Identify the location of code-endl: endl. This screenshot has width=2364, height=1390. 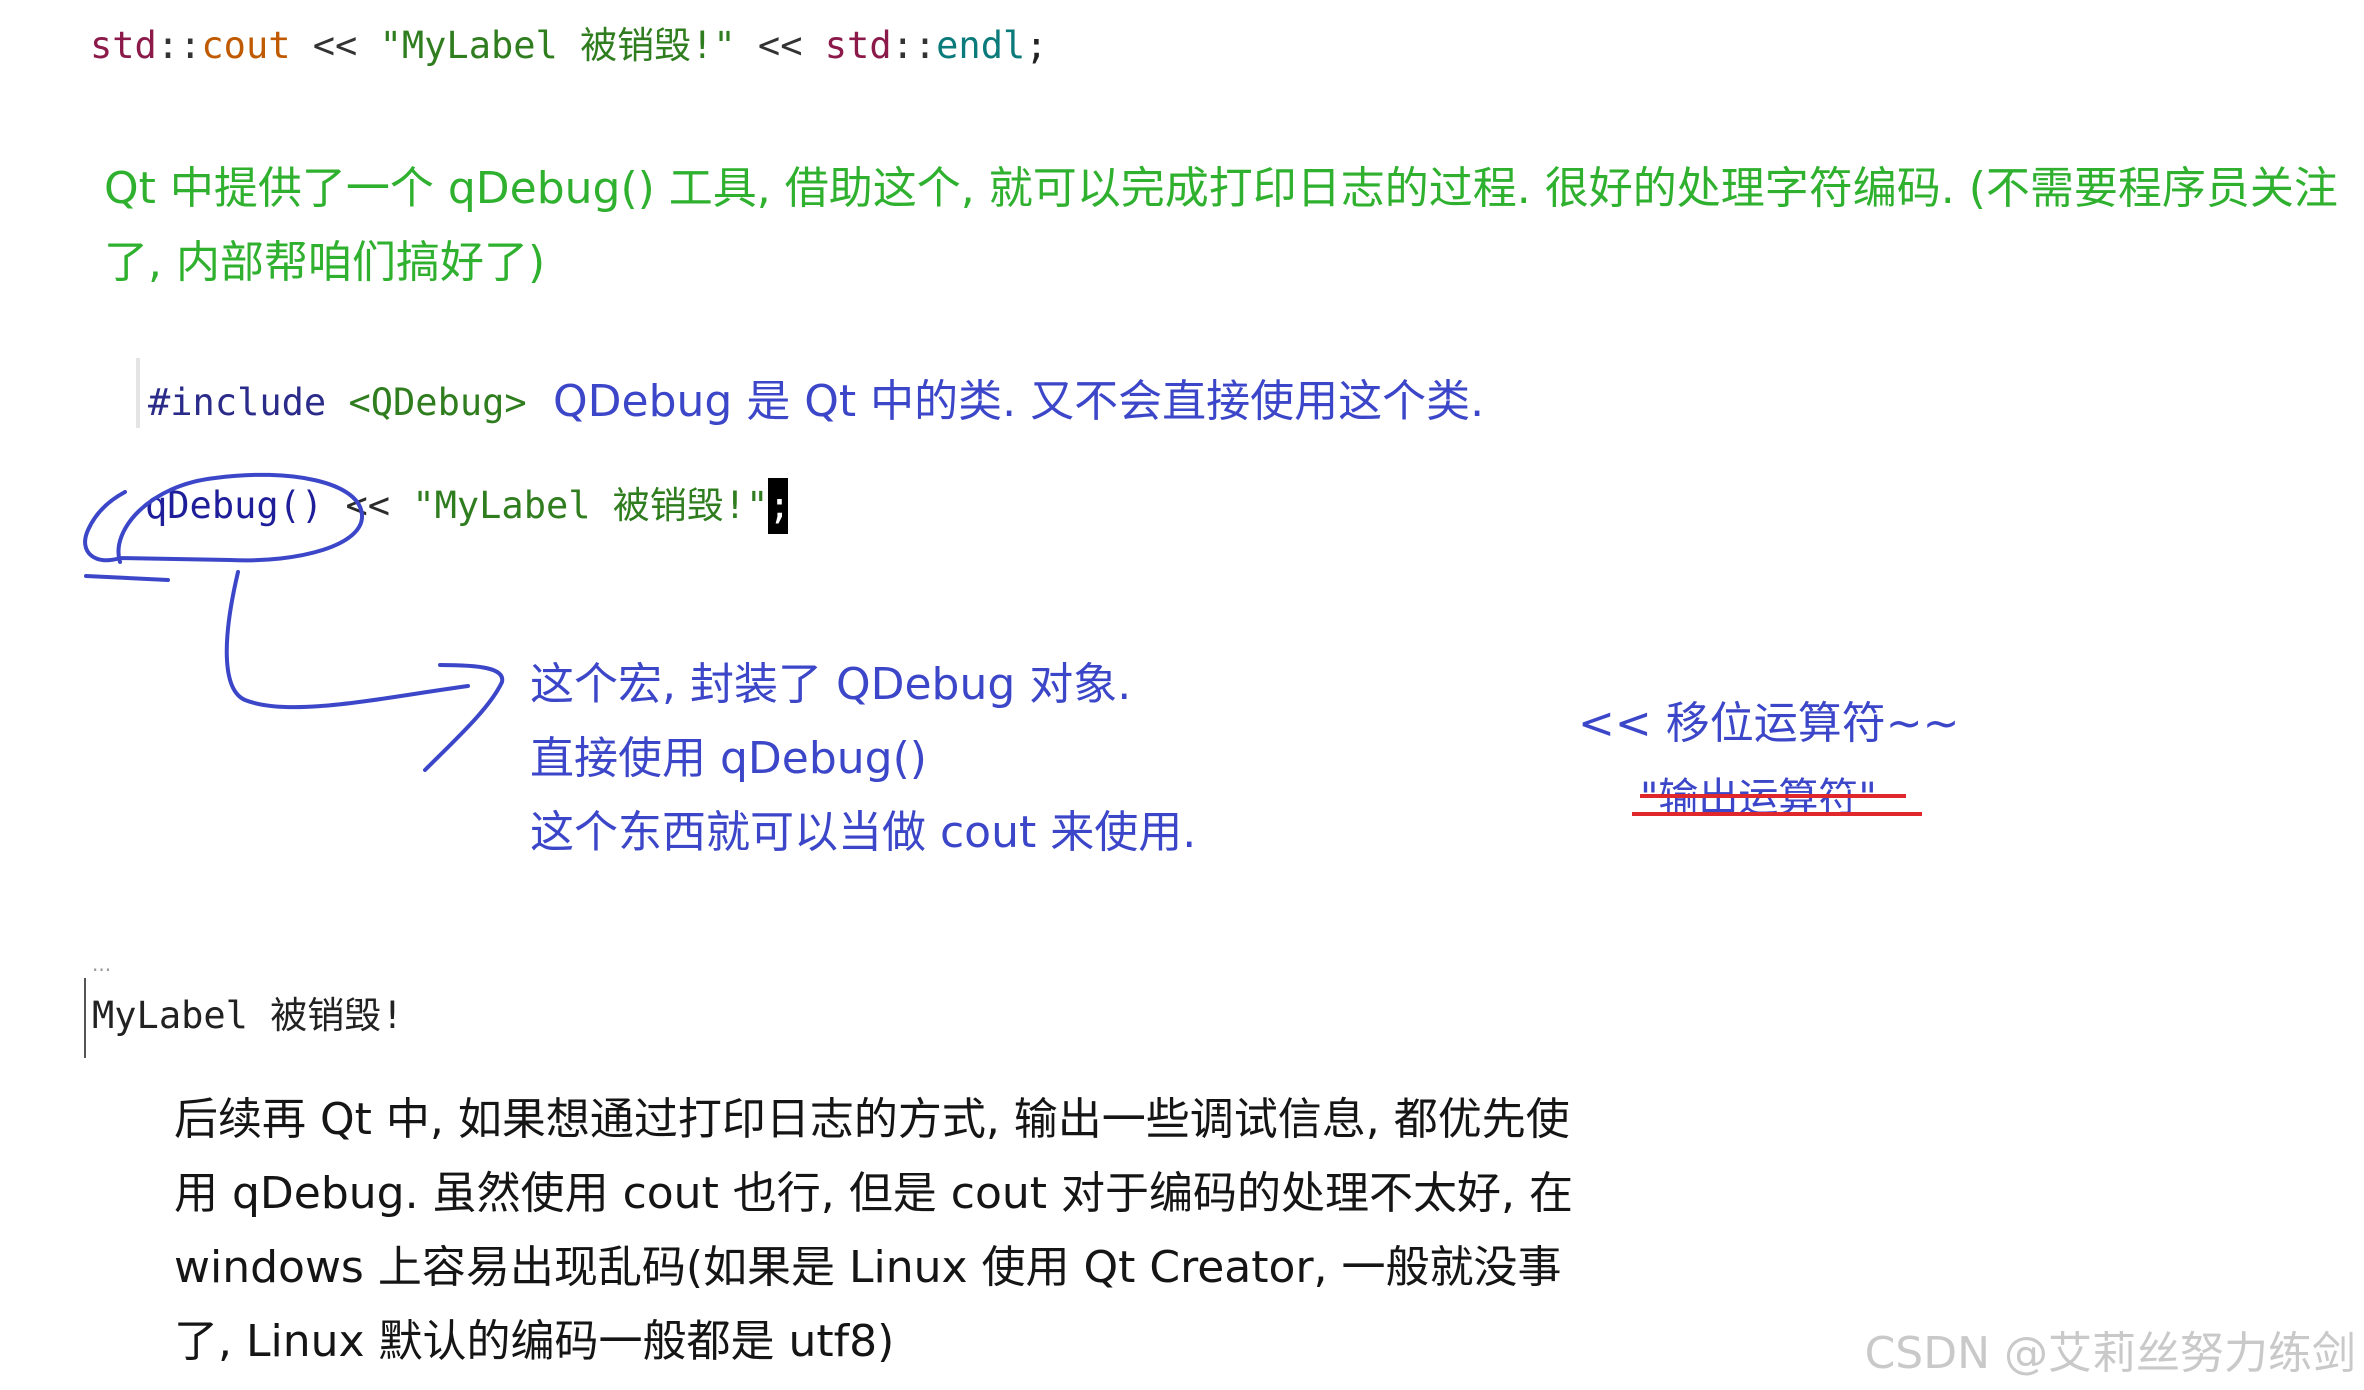
(981, 45).